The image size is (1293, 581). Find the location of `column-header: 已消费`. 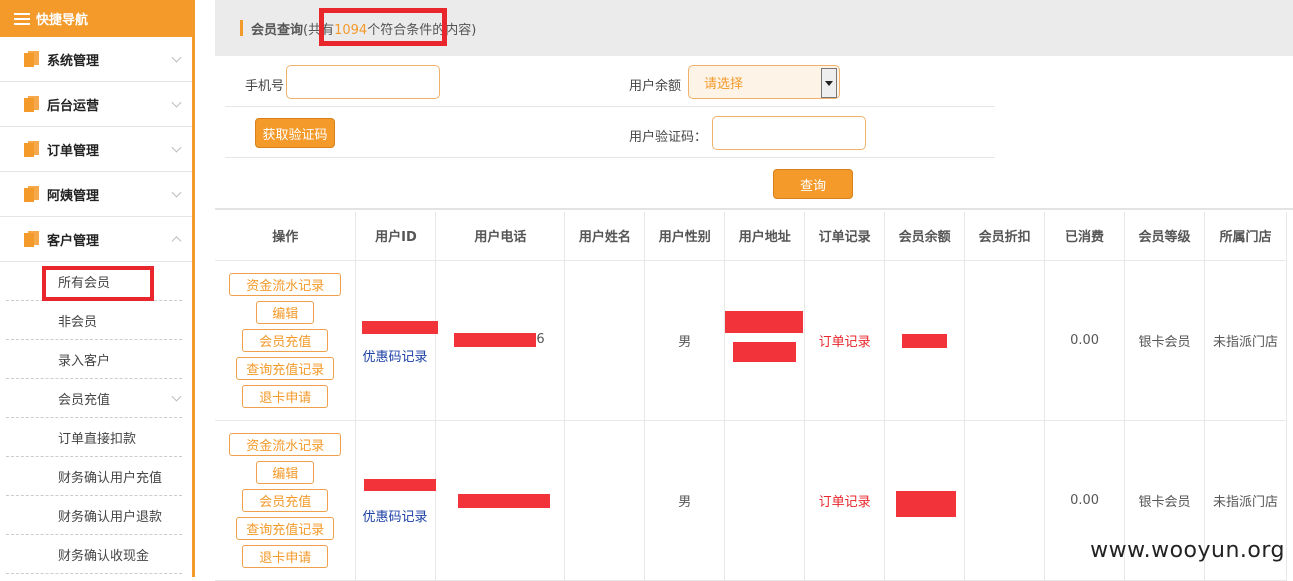

column-header: 已消费 is located at coordinates (1085, 236).